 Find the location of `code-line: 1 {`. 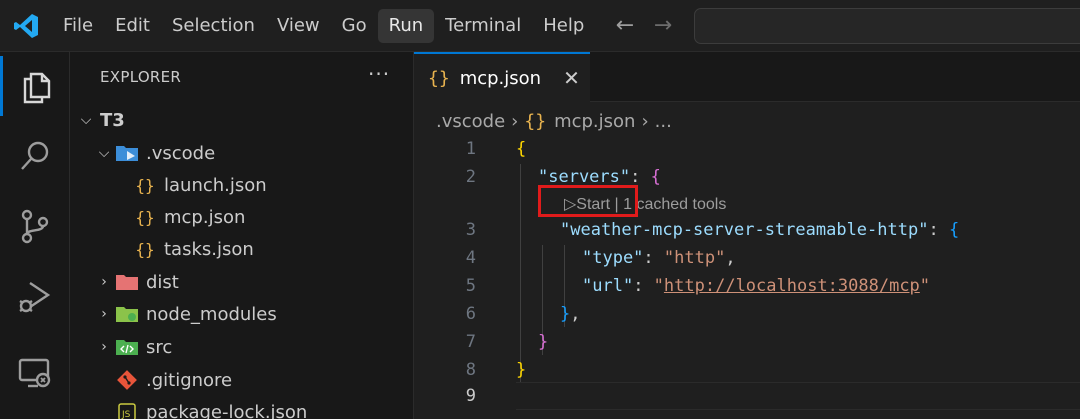

code-line: 1 { is located at coordinates (747, 149).